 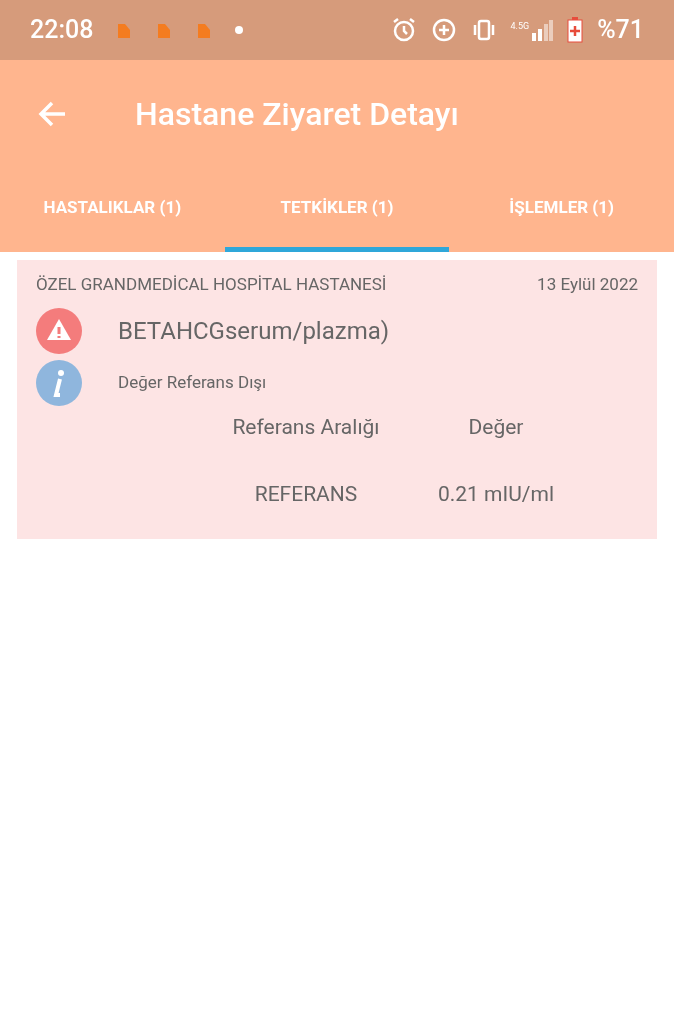 I want to click on info-icon, so click(x=59, y=382).